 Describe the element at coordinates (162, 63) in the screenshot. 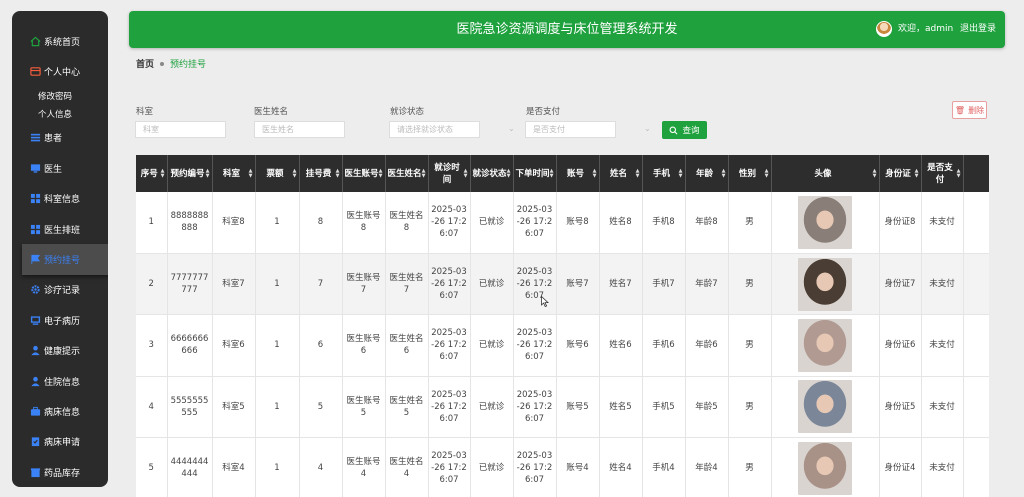

I see `breadcrumb-separator` at that location.